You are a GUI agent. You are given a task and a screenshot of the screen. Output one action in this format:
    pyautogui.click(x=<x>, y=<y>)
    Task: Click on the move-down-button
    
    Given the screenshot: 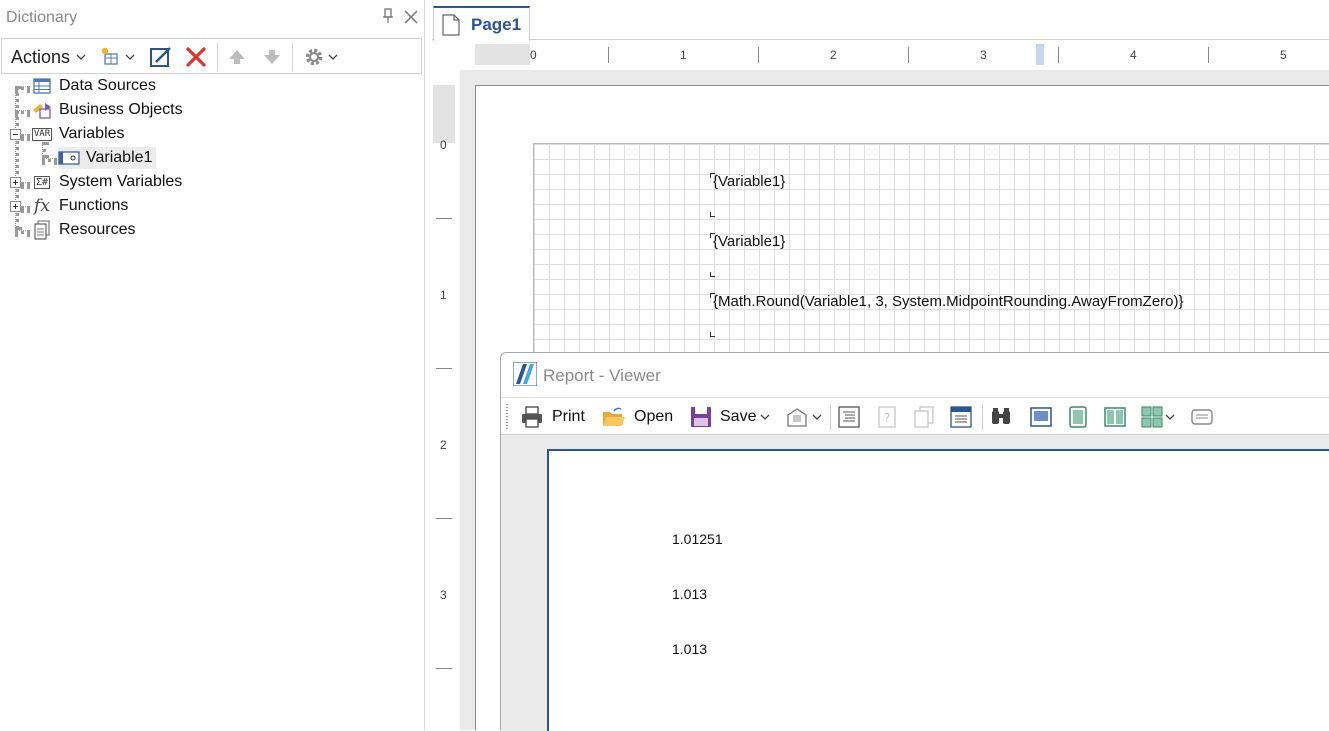 What is the action you would take?
    pyautogui.click(x=272, y=57)
    